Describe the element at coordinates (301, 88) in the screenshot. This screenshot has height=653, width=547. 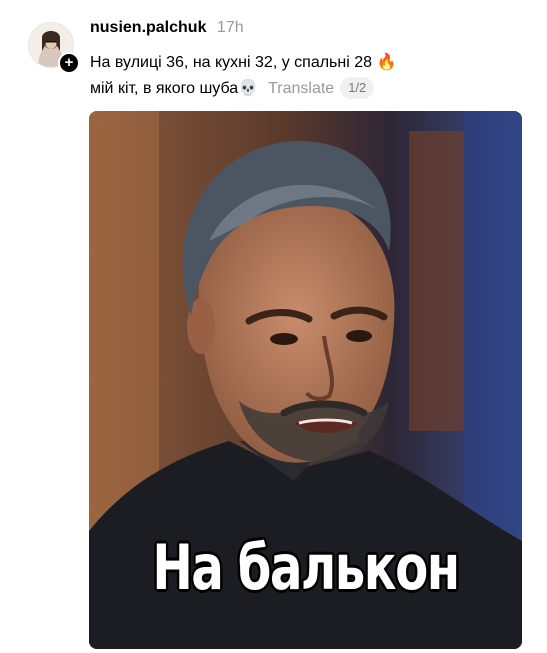
I see `translate-button: Translate` at that location.